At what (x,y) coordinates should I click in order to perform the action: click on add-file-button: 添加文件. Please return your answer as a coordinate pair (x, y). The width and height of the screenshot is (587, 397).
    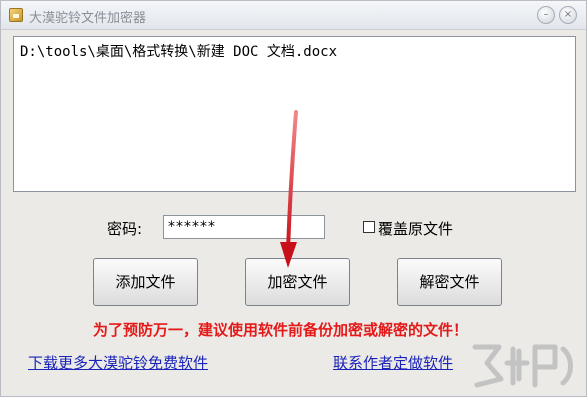
    Looking at the image, I should click on (145, 282).